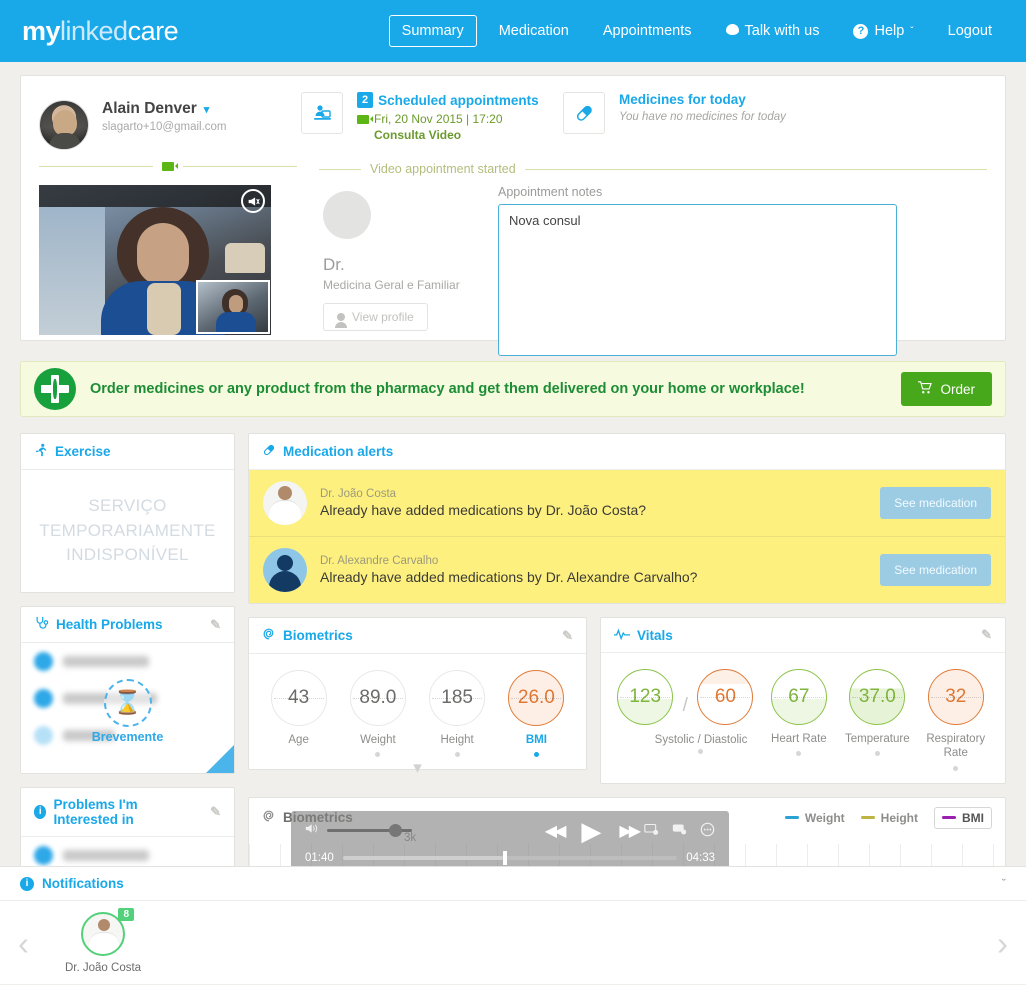  Describe the element at coordinates (877, 720) in the screenshot. I see `metric-temperature: 37.0 Temperature` at that location.